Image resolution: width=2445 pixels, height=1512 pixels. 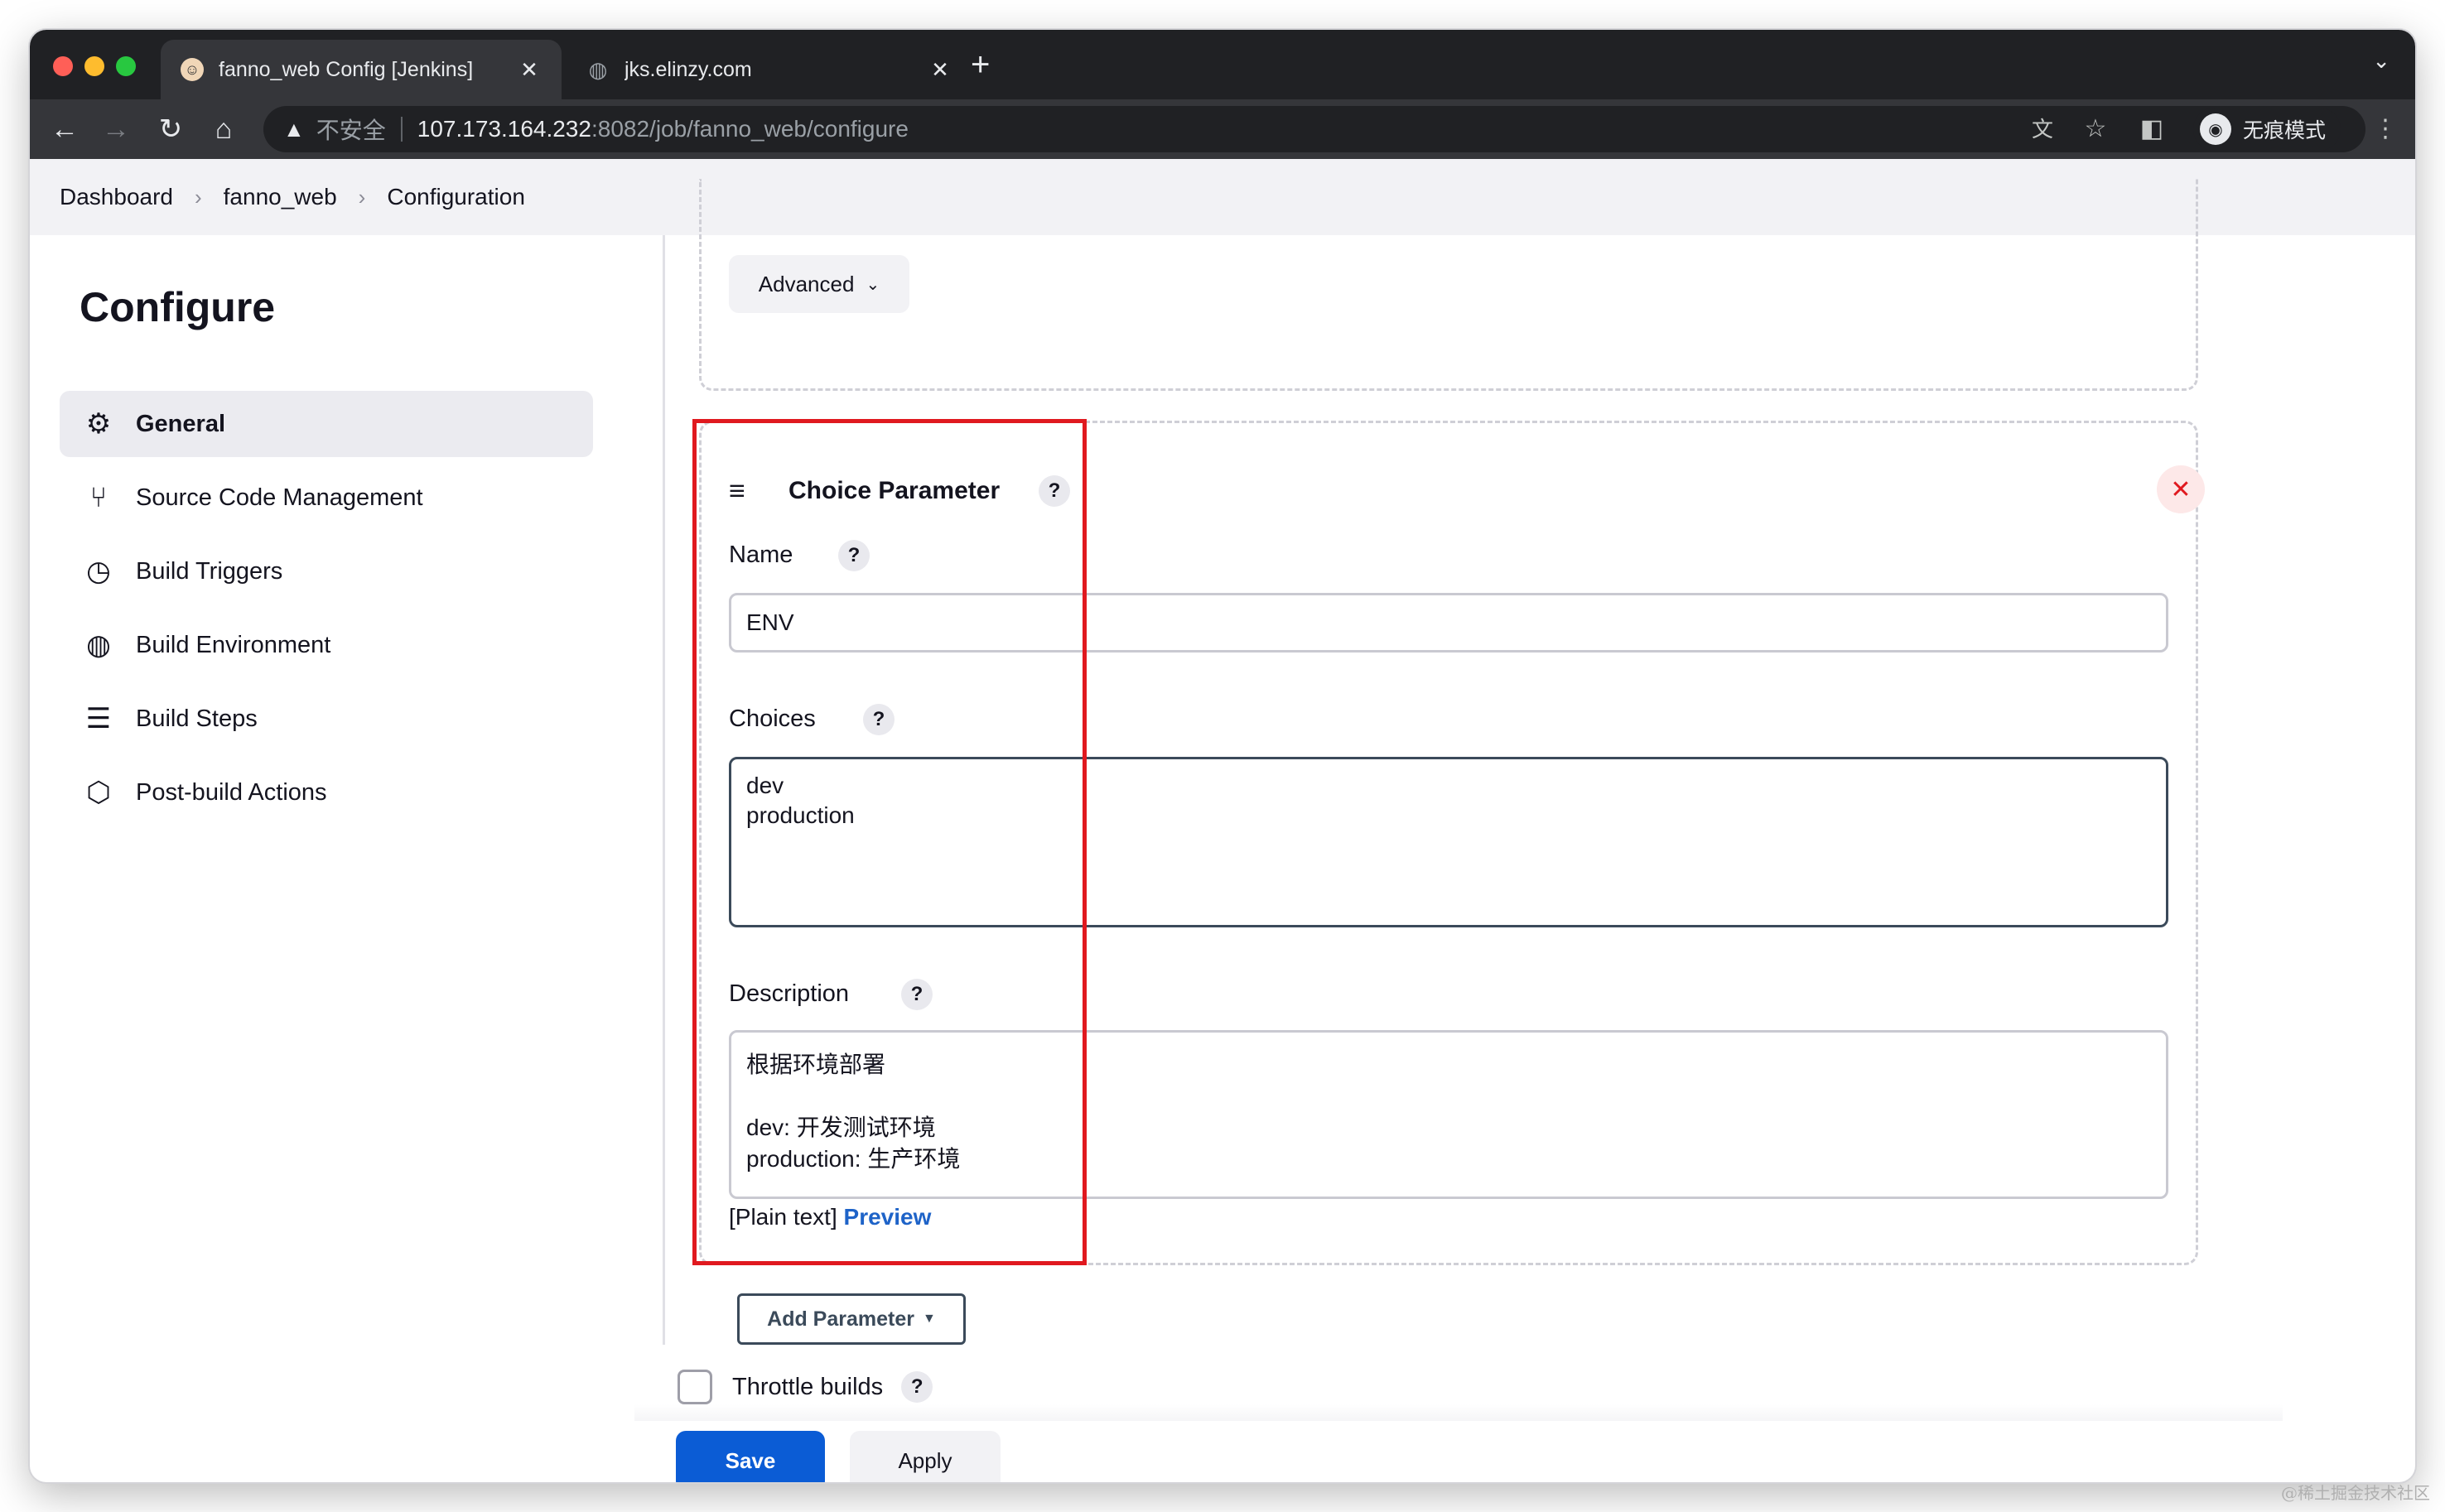 What do you see at coordinates (126, 66) in the screenshot?
I see `maximize-window-button` at bounding box center [126, 66].